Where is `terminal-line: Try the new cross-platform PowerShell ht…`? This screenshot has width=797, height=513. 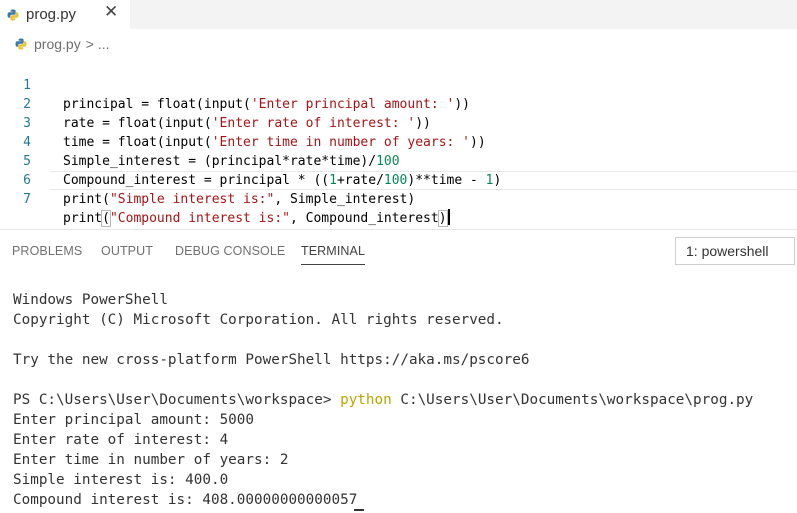
terminal-line: Try the new cross-platform PowerShell ht… is located at coordinates (271, 360).